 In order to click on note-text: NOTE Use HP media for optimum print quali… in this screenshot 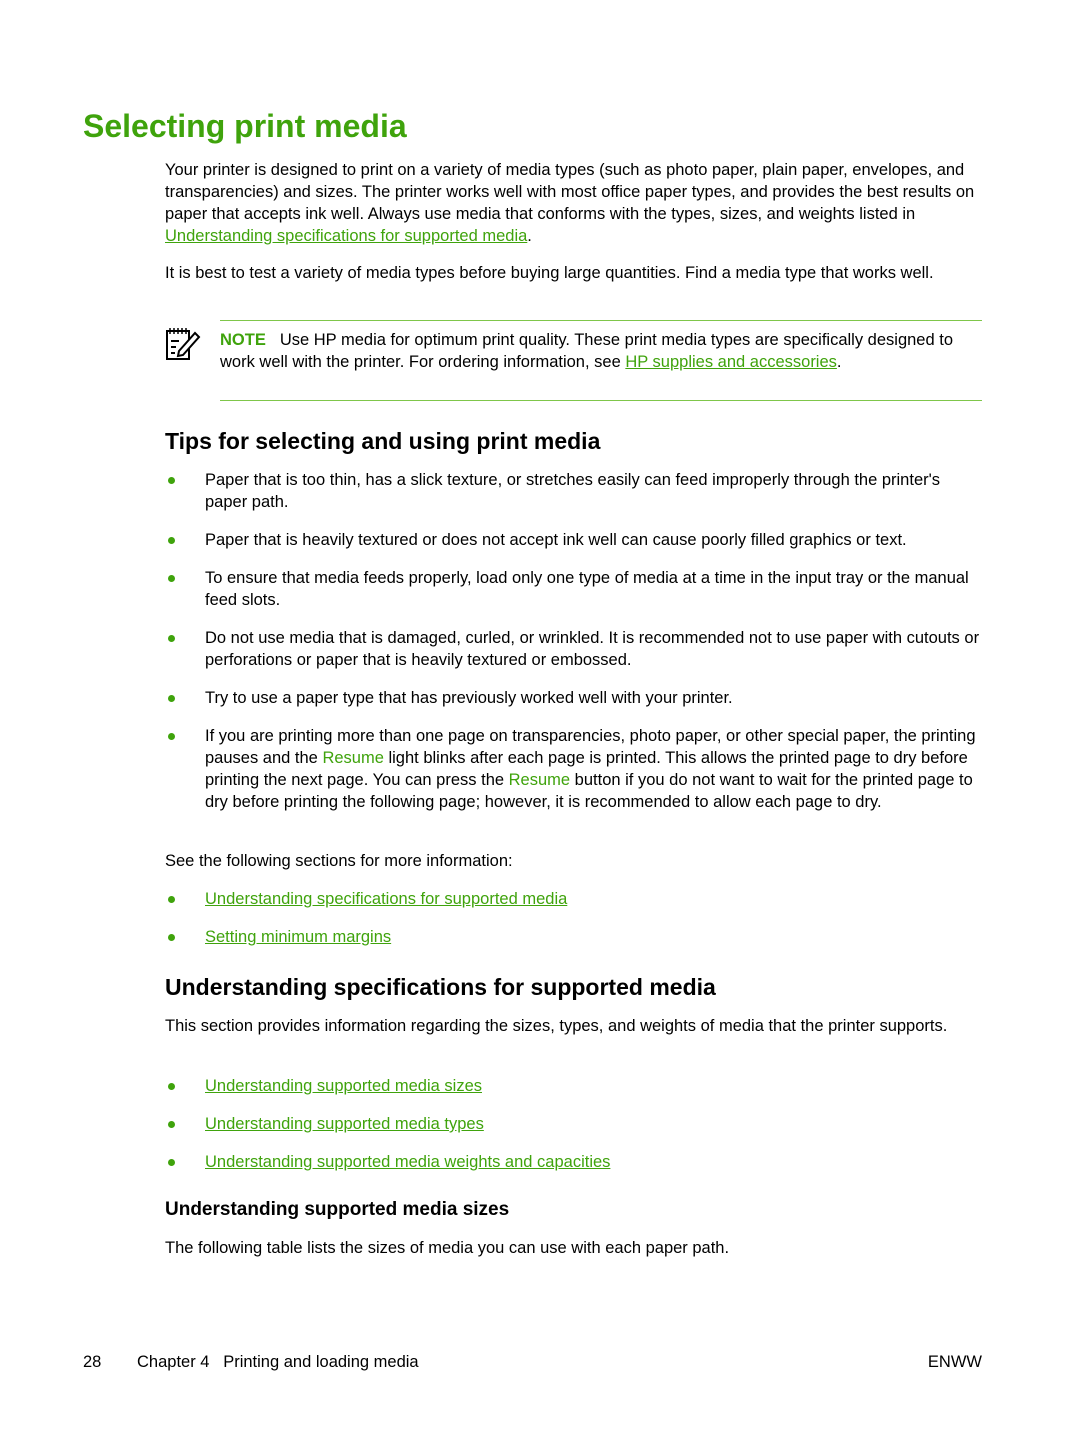, I will do `click(601, 351)`.